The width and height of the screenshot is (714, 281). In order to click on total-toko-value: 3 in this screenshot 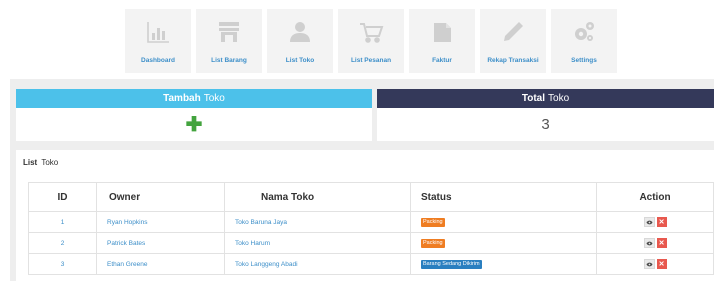, I will do `click(545, 124)`.